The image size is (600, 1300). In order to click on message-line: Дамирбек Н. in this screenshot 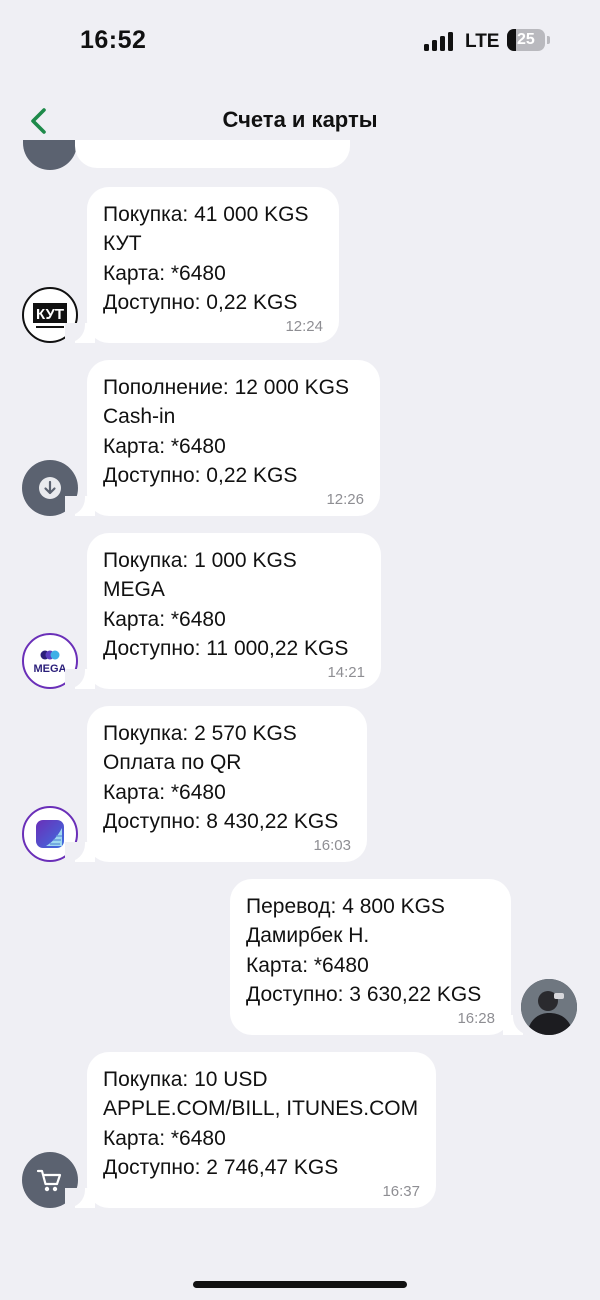, I will do `click(308, 936)`.